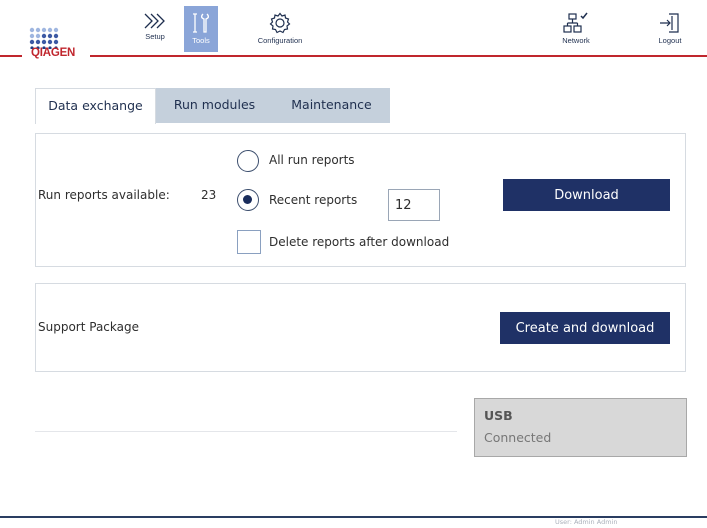 The height and width of the screenshot is (528, 707). Describe the element at coordinates (585, 328) in the screenshot. I see `create-and-download-button: Create and download` at that location.